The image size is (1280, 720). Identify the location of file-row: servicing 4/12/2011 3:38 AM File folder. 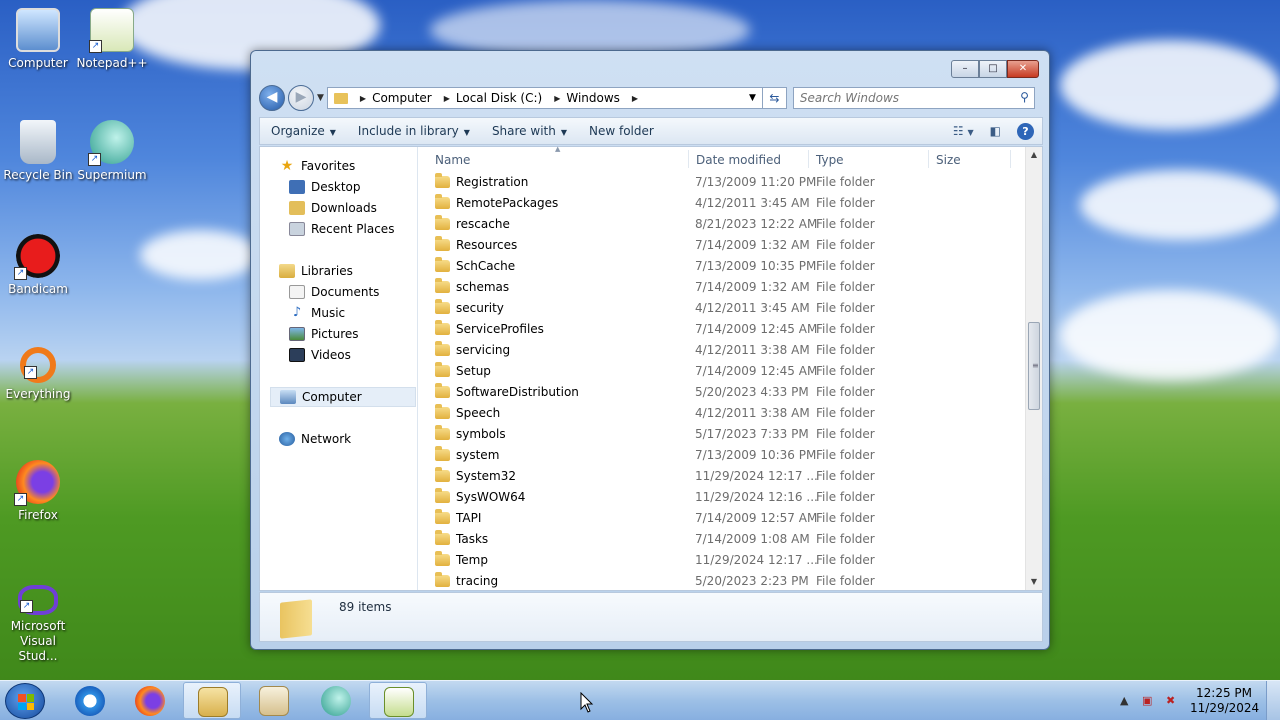
(730, 351).